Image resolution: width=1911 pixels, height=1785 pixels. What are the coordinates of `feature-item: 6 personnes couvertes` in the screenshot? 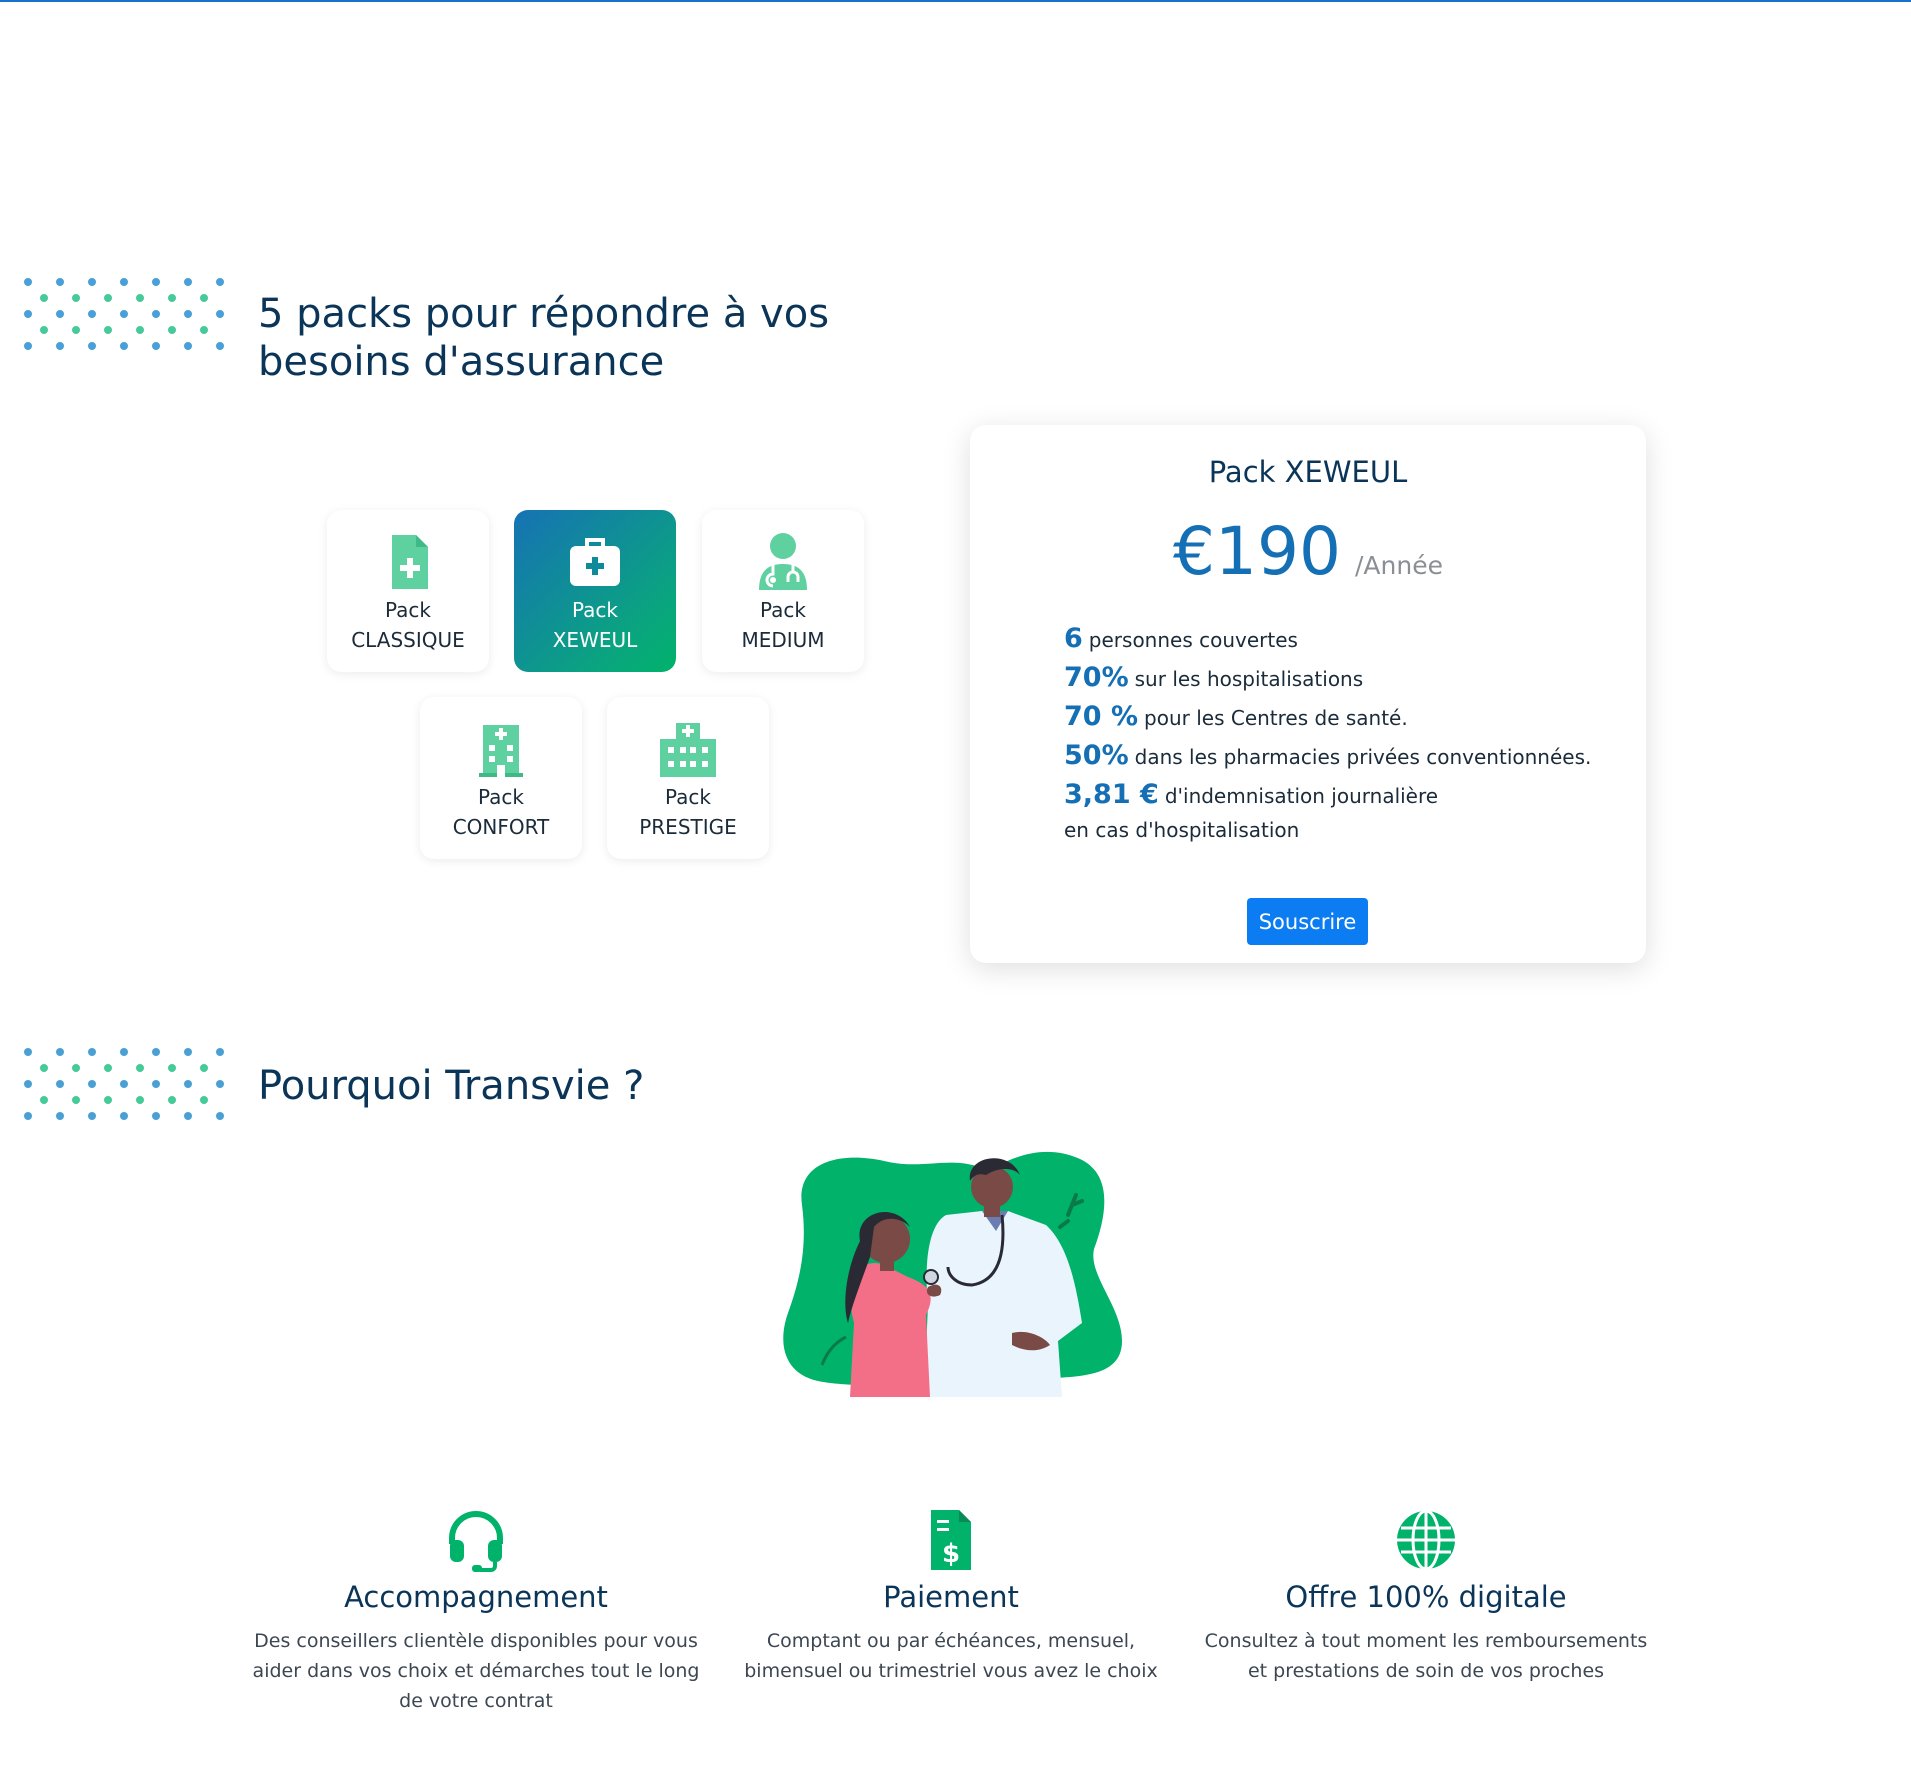 It's located at (1327, 639).